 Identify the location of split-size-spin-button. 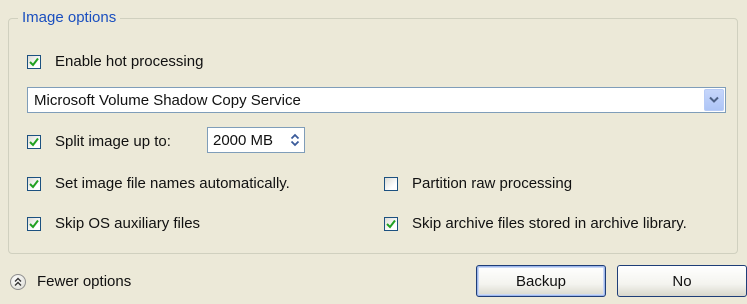
(295, 140).